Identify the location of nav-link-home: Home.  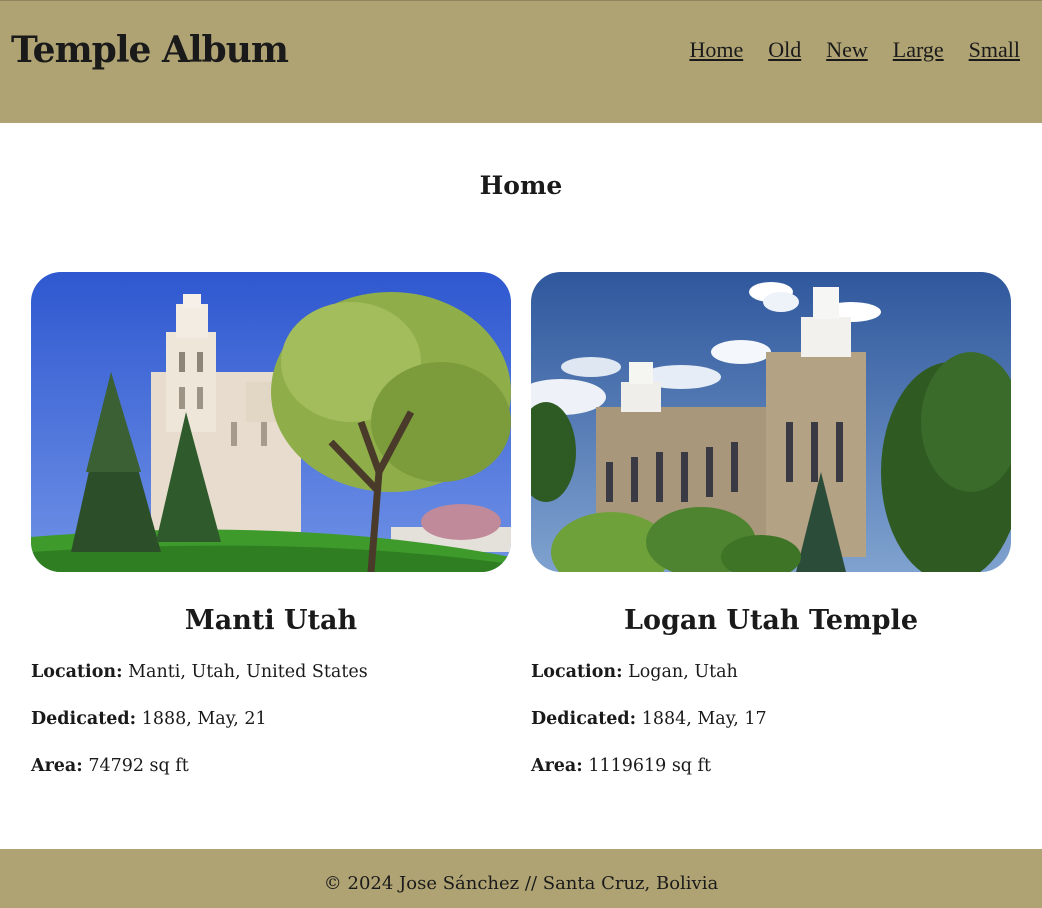
(716, 50).